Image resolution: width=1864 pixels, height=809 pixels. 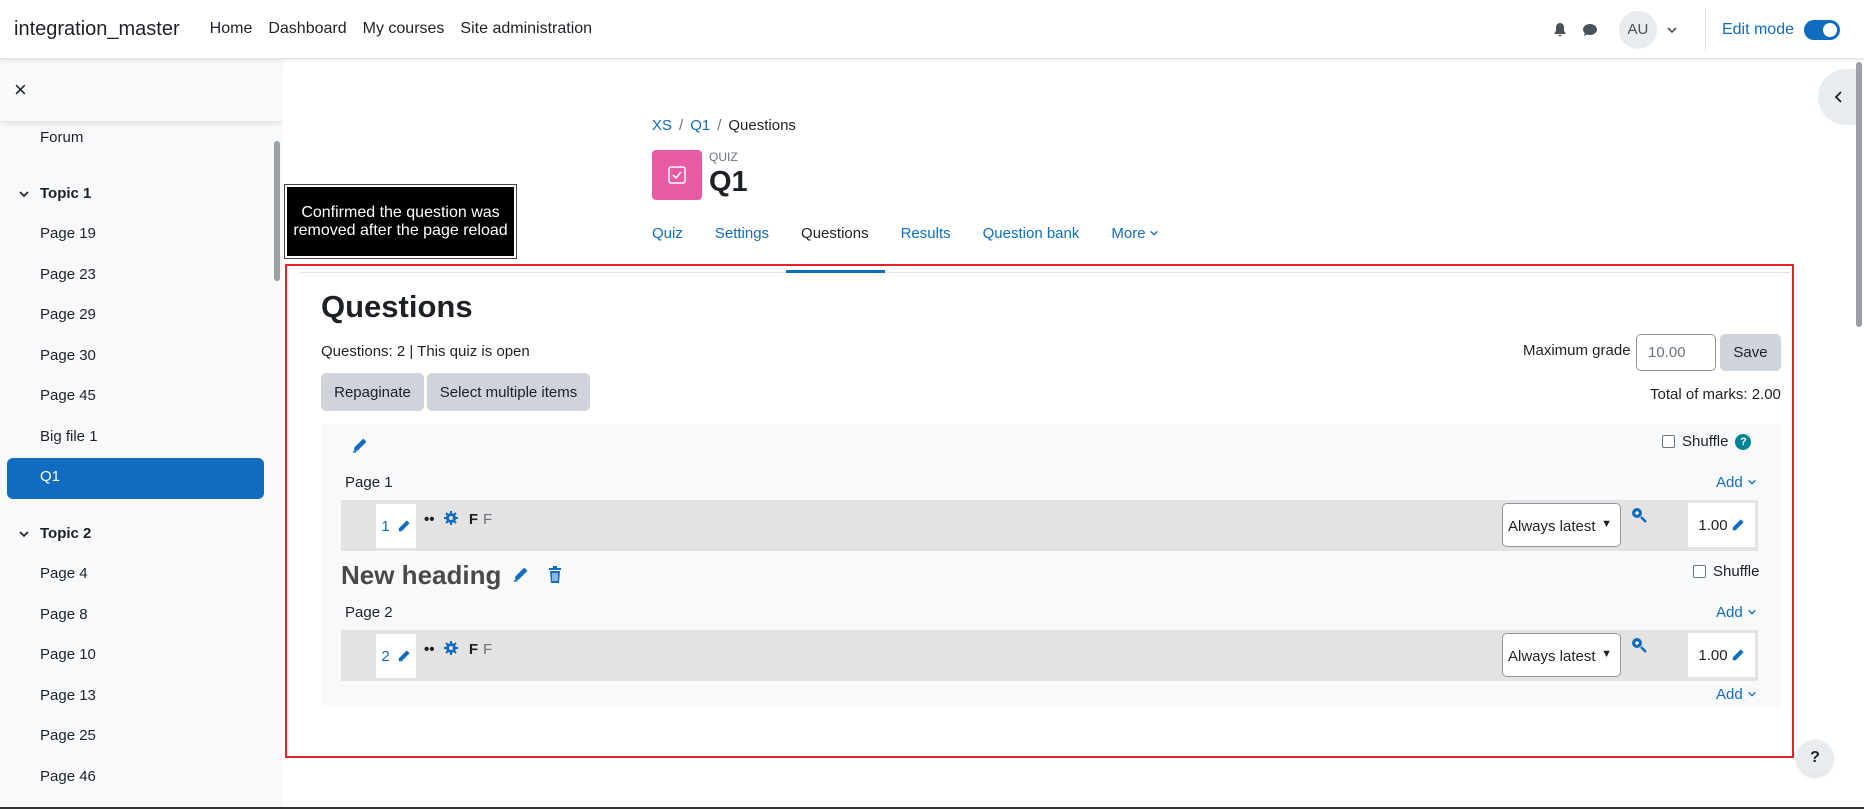 I want to click on edit-mode-label: Edit mode, so click(x=1757, y=29).